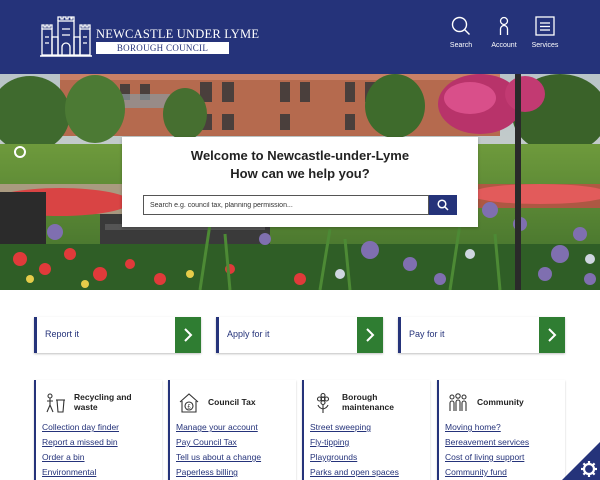 The image size is (600, 480). What do you see at coordinates (329, 442) in the screenshot?
I see `link-fly-tipping: Fly-tipping` at bounding box center [329, 442].